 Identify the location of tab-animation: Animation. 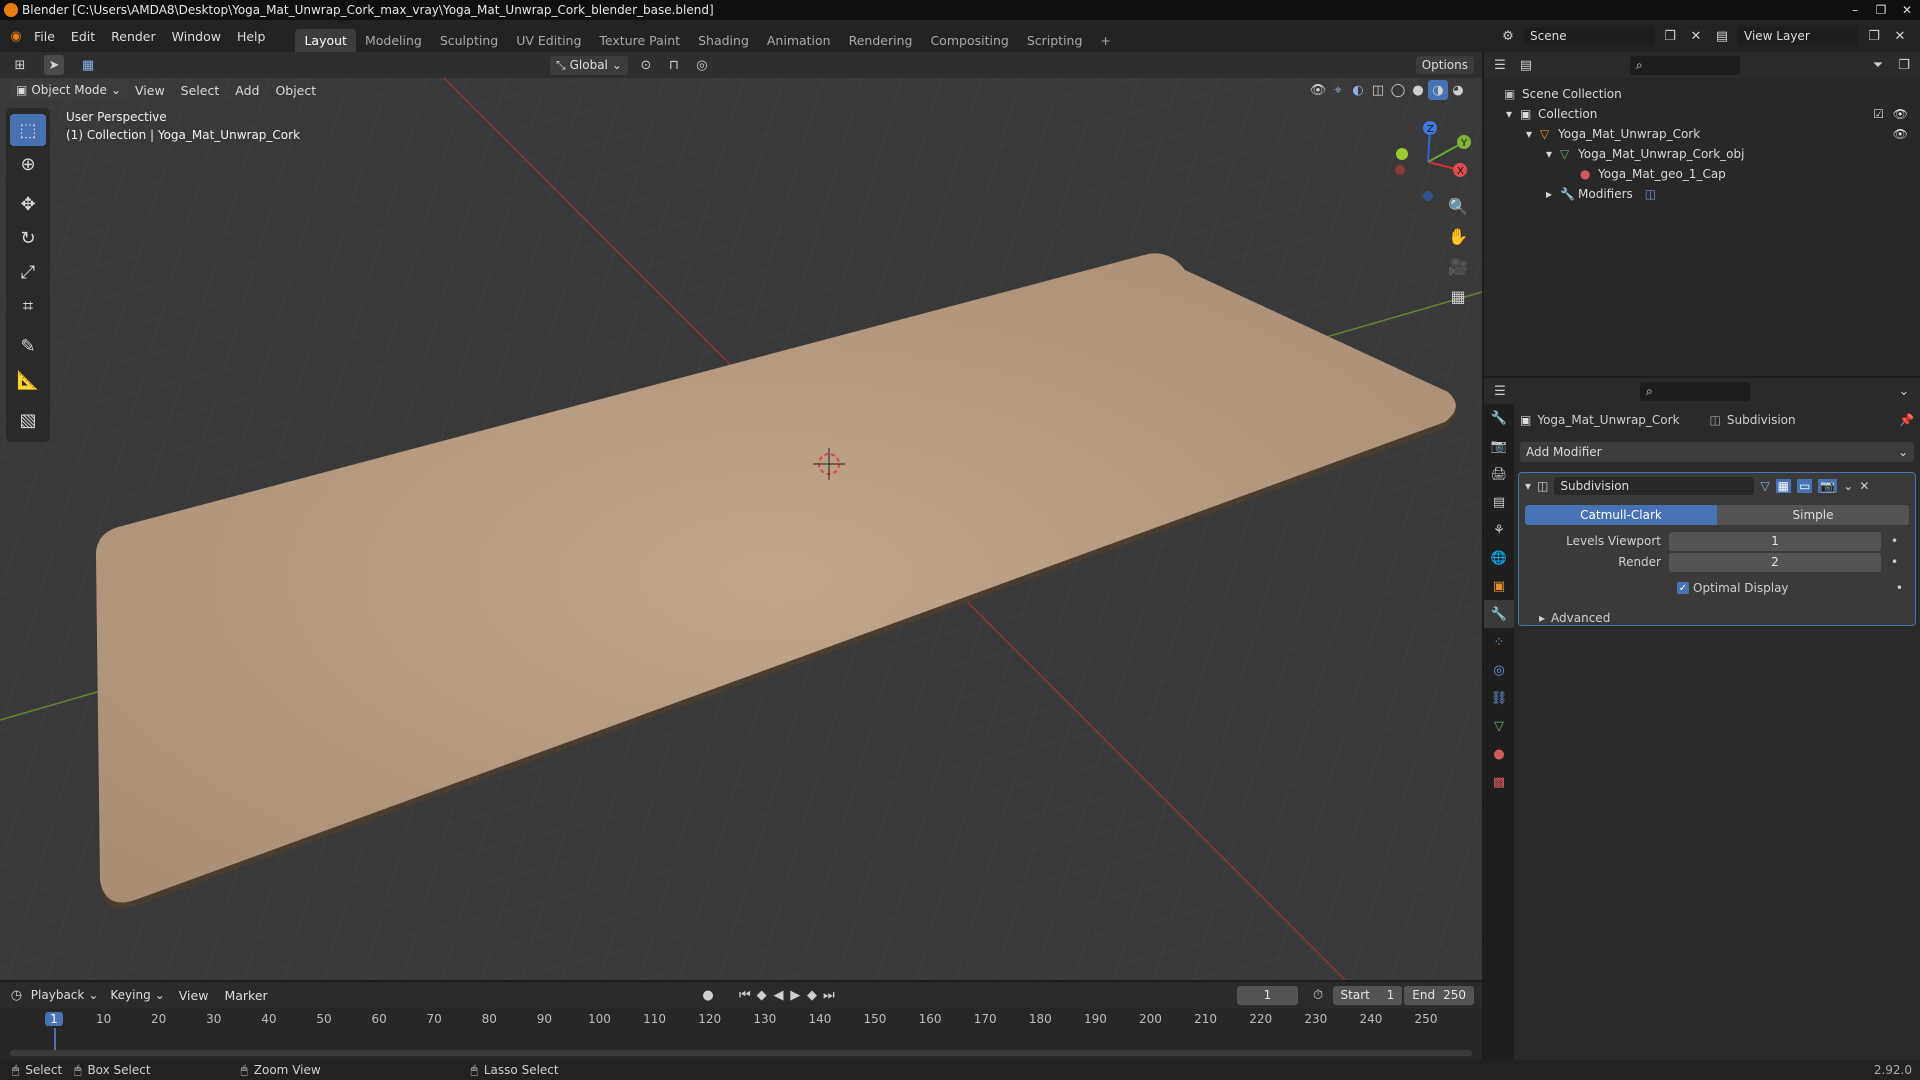
(799, 40).